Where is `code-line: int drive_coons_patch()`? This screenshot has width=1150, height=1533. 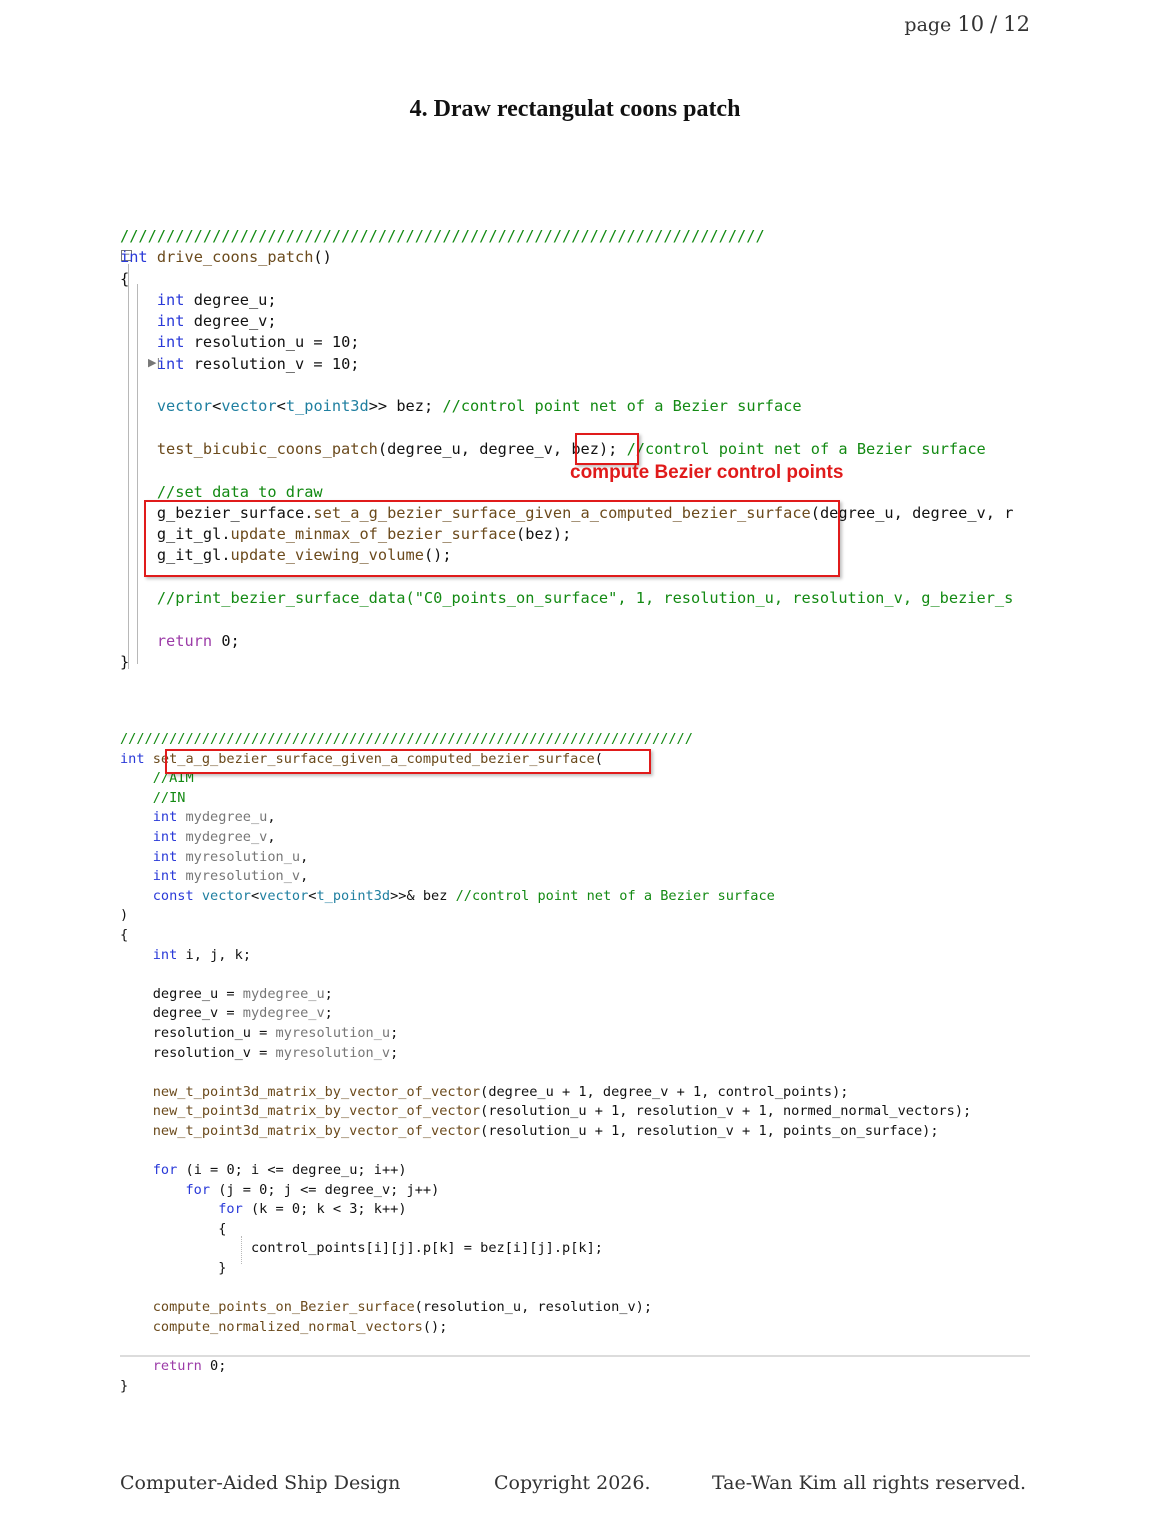
code-line: int drive_coons_patch() is located at coordinates (226, 257).